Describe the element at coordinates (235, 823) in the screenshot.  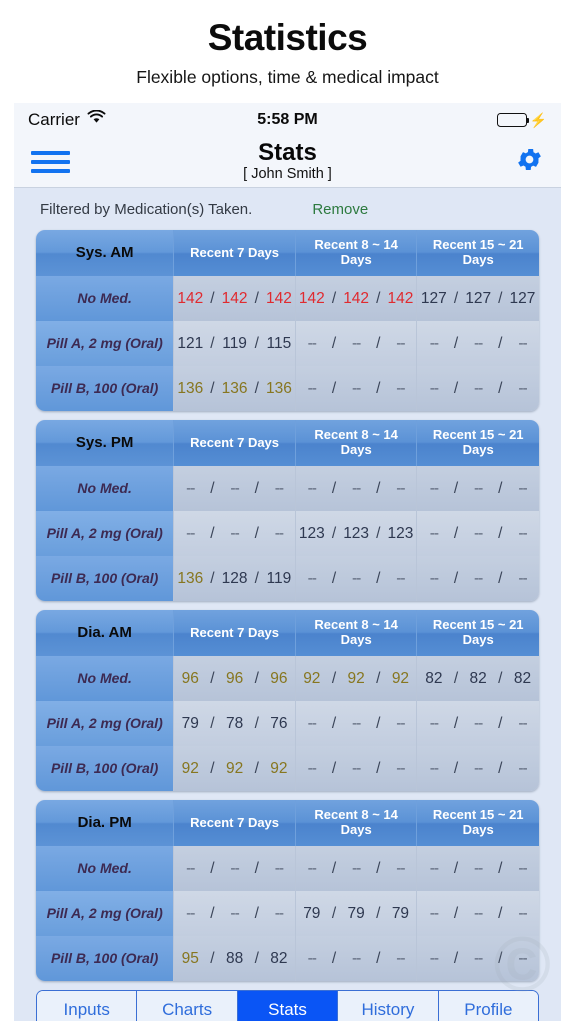
I see `column-header: Recent 7 Days` at that location.